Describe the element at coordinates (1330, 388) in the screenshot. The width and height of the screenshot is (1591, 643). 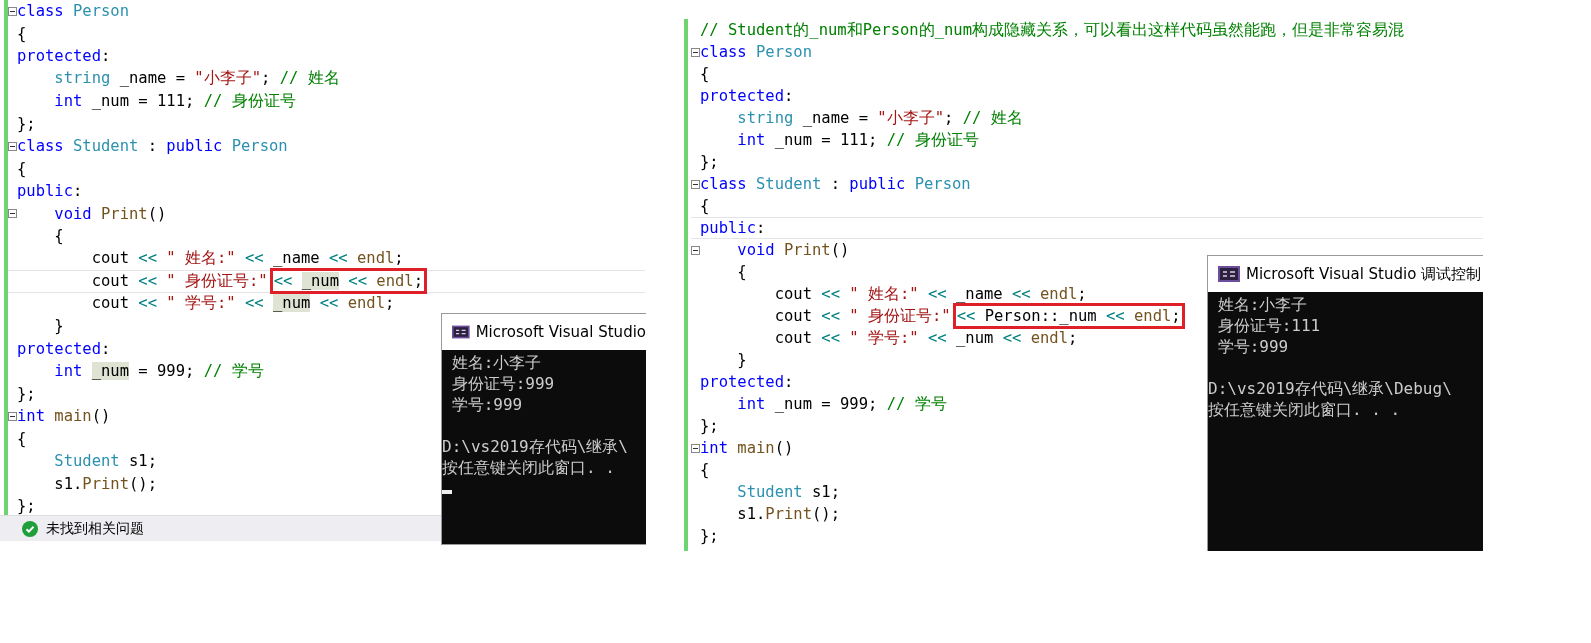
I see `console-output-line: D:\vs2019存代码\继承\Debug\` at that location.